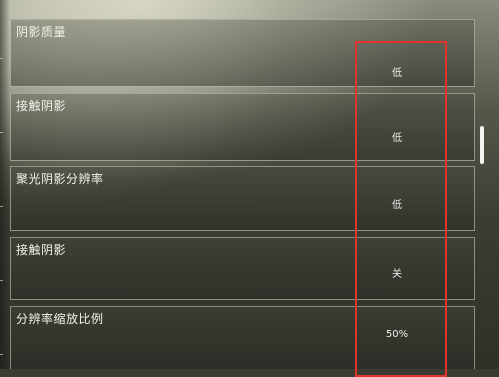  Describe the element at coordinates (60, 179) in the screenshot. I see `setting-label: 聚光阴影分辨率` at that location.